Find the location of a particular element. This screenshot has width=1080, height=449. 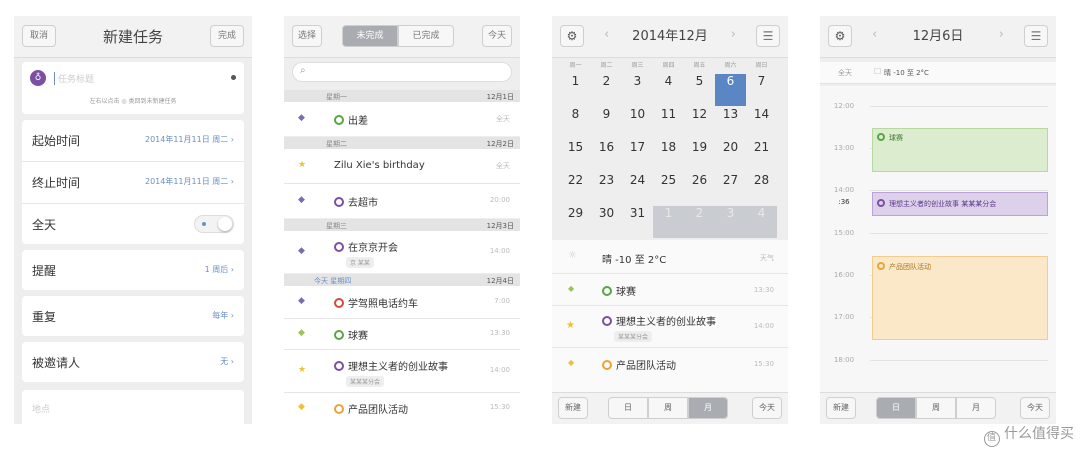

list-item: ◆ 去超市 20:00 is located at coordinates (402, 201).